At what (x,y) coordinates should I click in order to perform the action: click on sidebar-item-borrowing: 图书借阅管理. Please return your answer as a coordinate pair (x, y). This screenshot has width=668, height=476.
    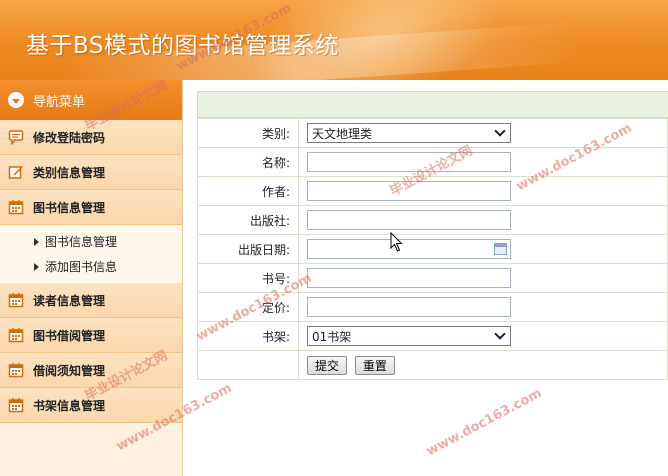
    Looking at the image, I should click on (91, 335).